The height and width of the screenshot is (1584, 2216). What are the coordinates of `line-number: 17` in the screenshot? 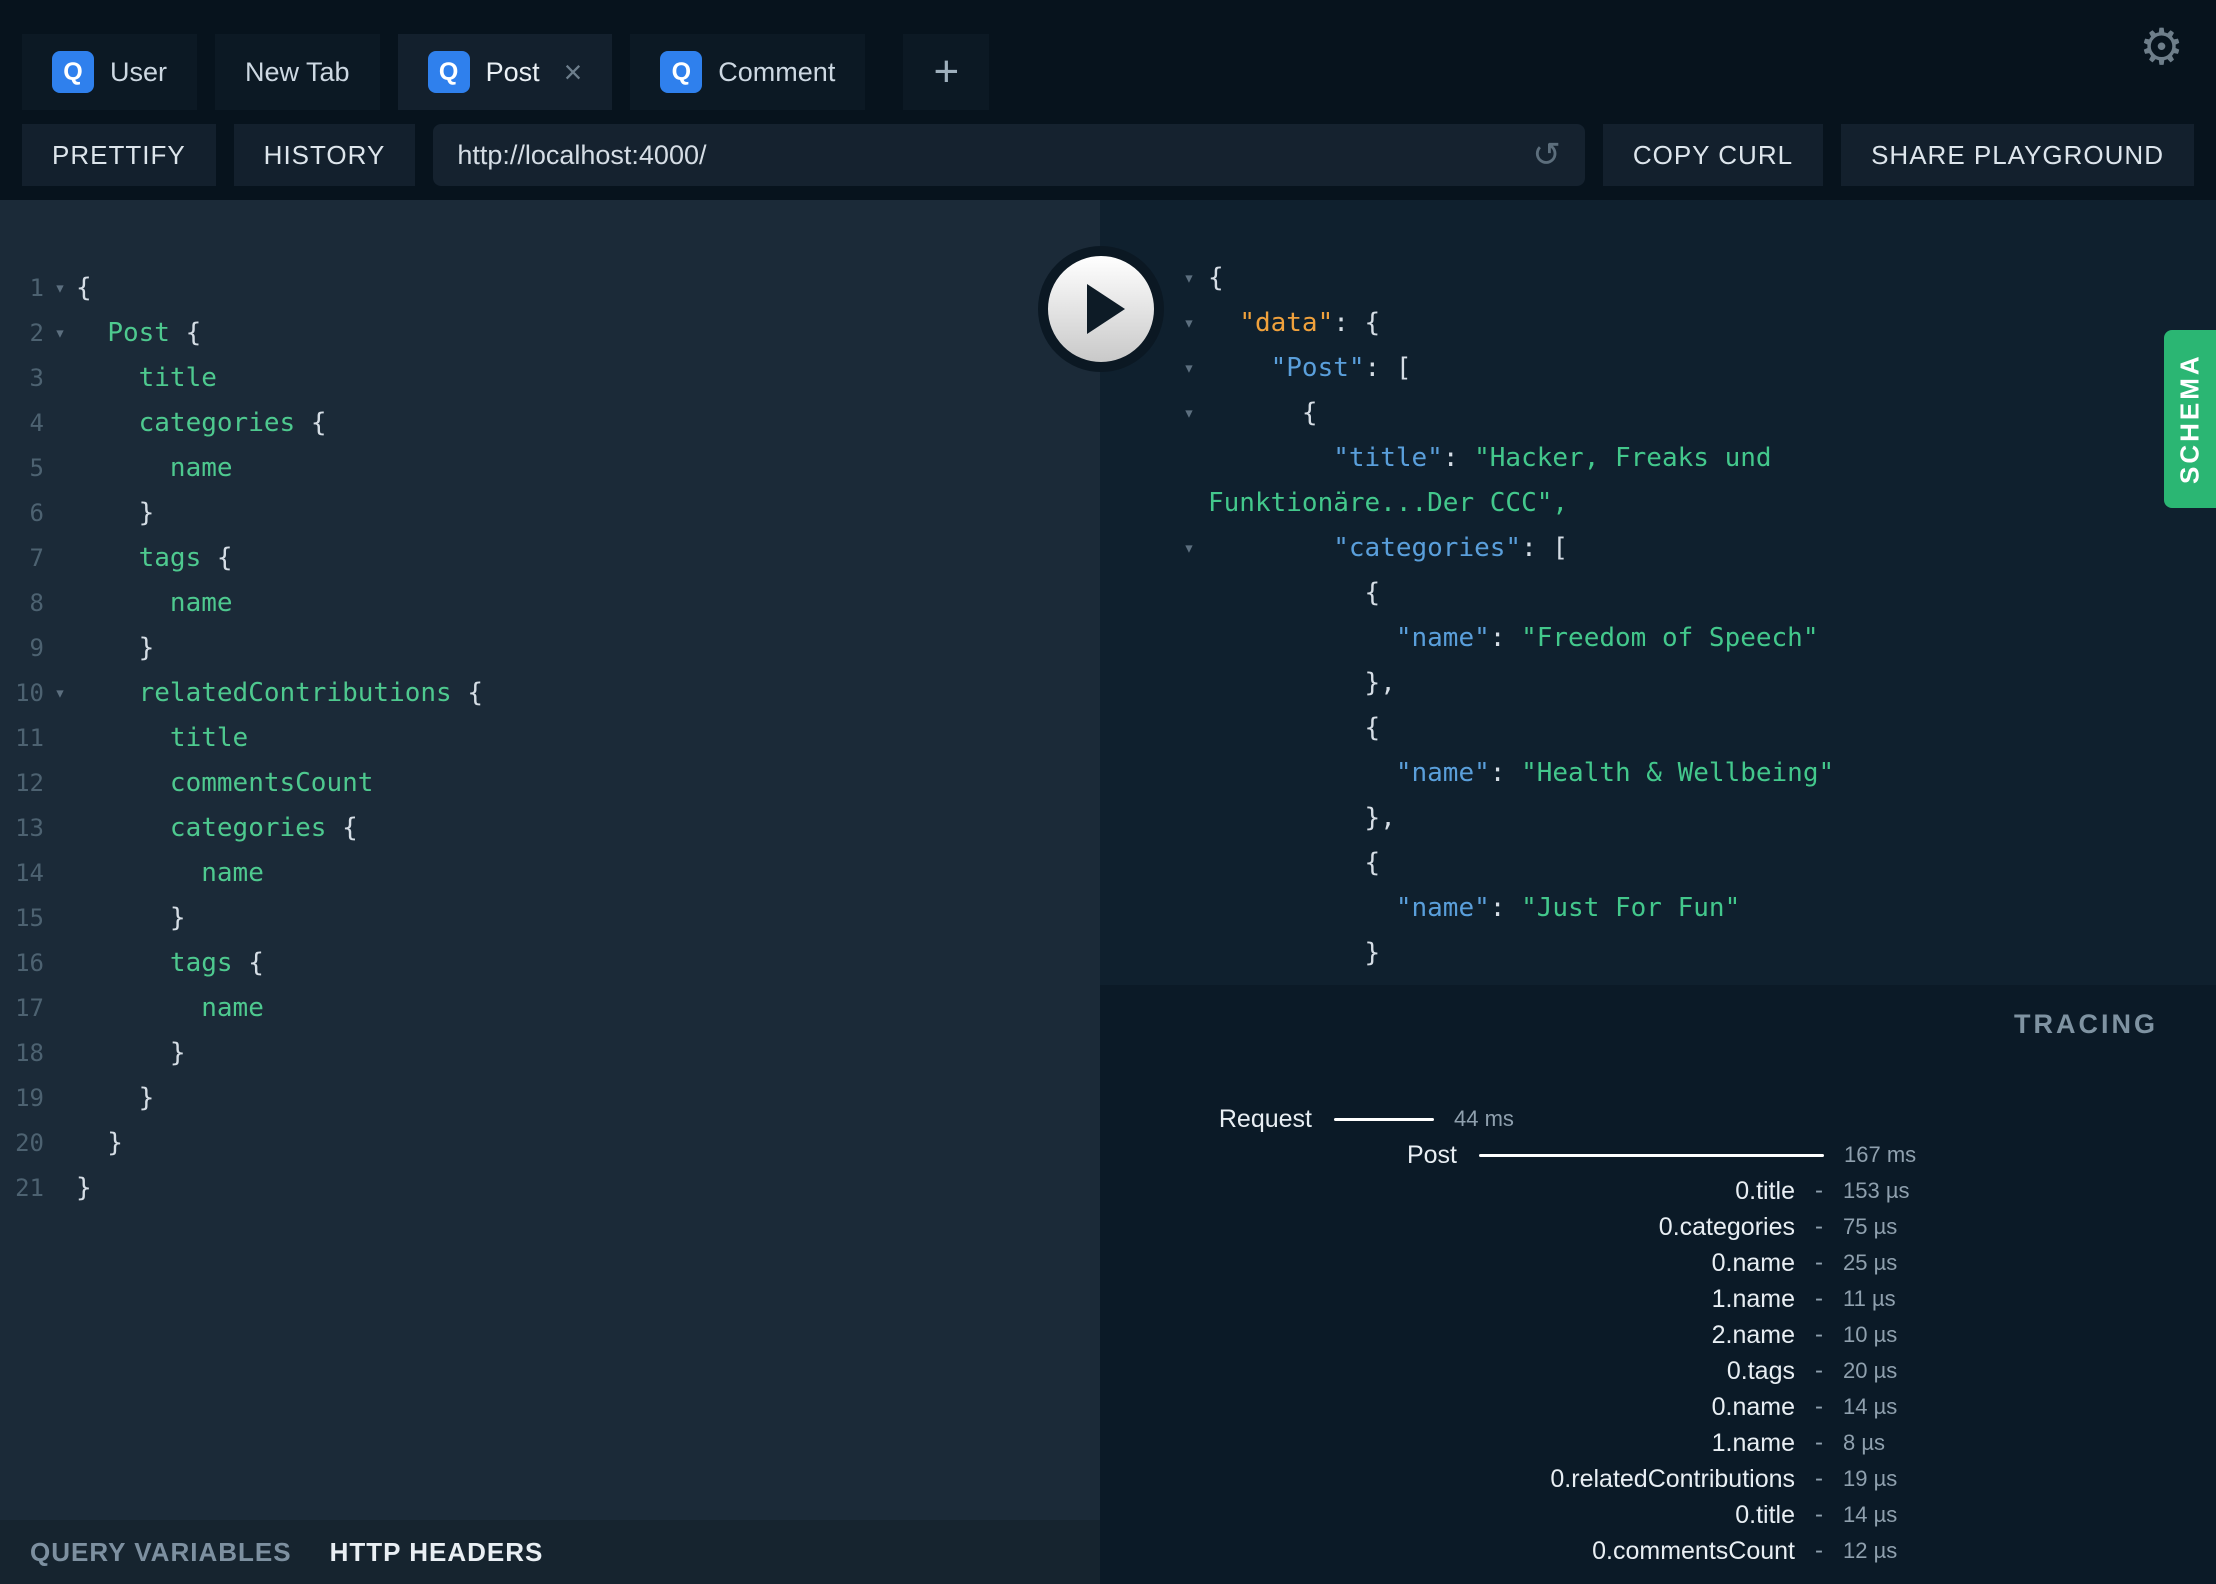 It's located at (29, 1008).